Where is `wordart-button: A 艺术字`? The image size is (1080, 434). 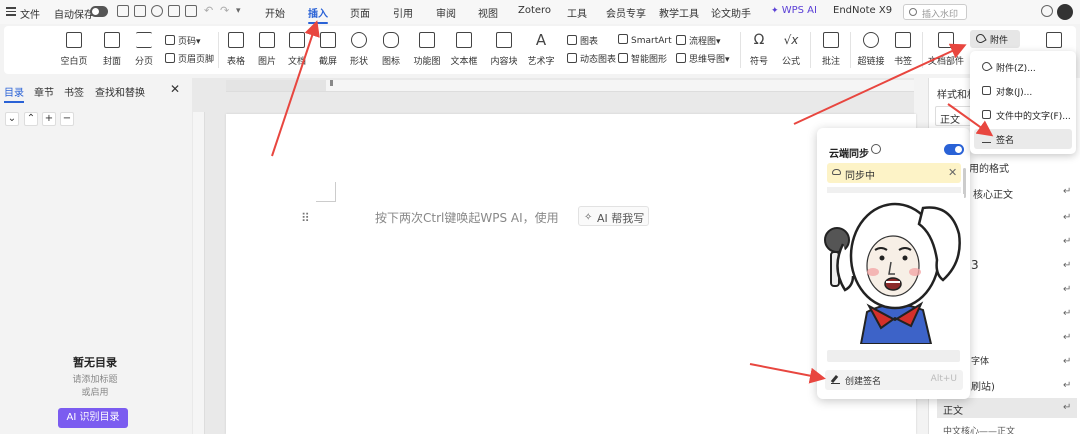 wordart-button: A 艺术字 is located at coordinates (540, 50).